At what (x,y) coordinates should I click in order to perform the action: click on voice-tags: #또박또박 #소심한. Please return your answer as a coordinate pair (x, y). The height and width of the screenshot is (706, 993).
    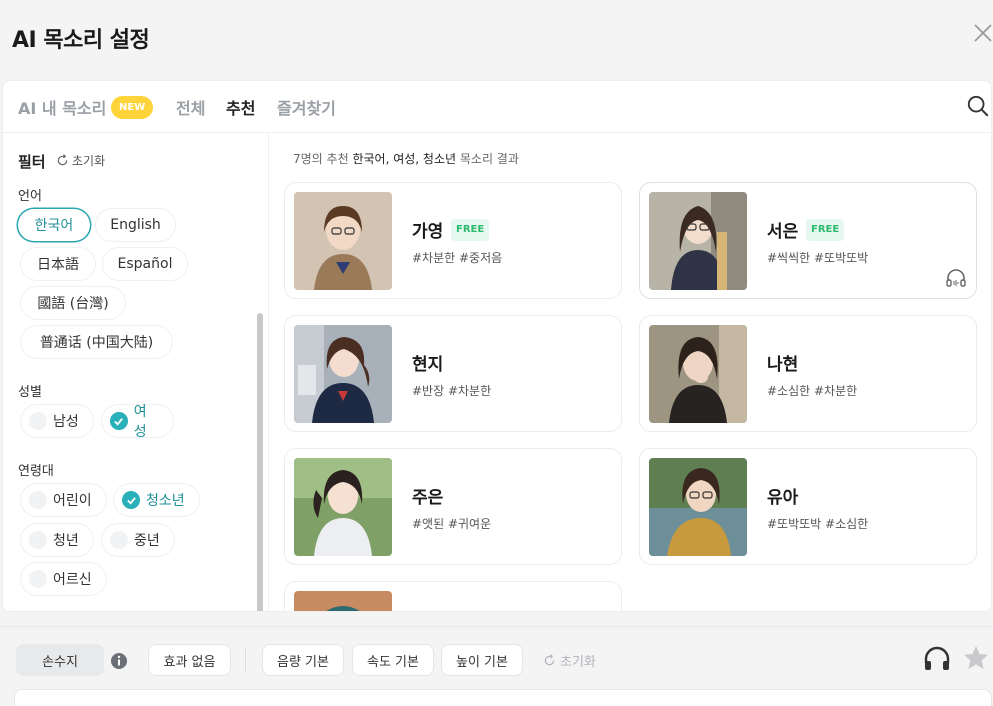
    Looking at the image, I should click on (818, 524).